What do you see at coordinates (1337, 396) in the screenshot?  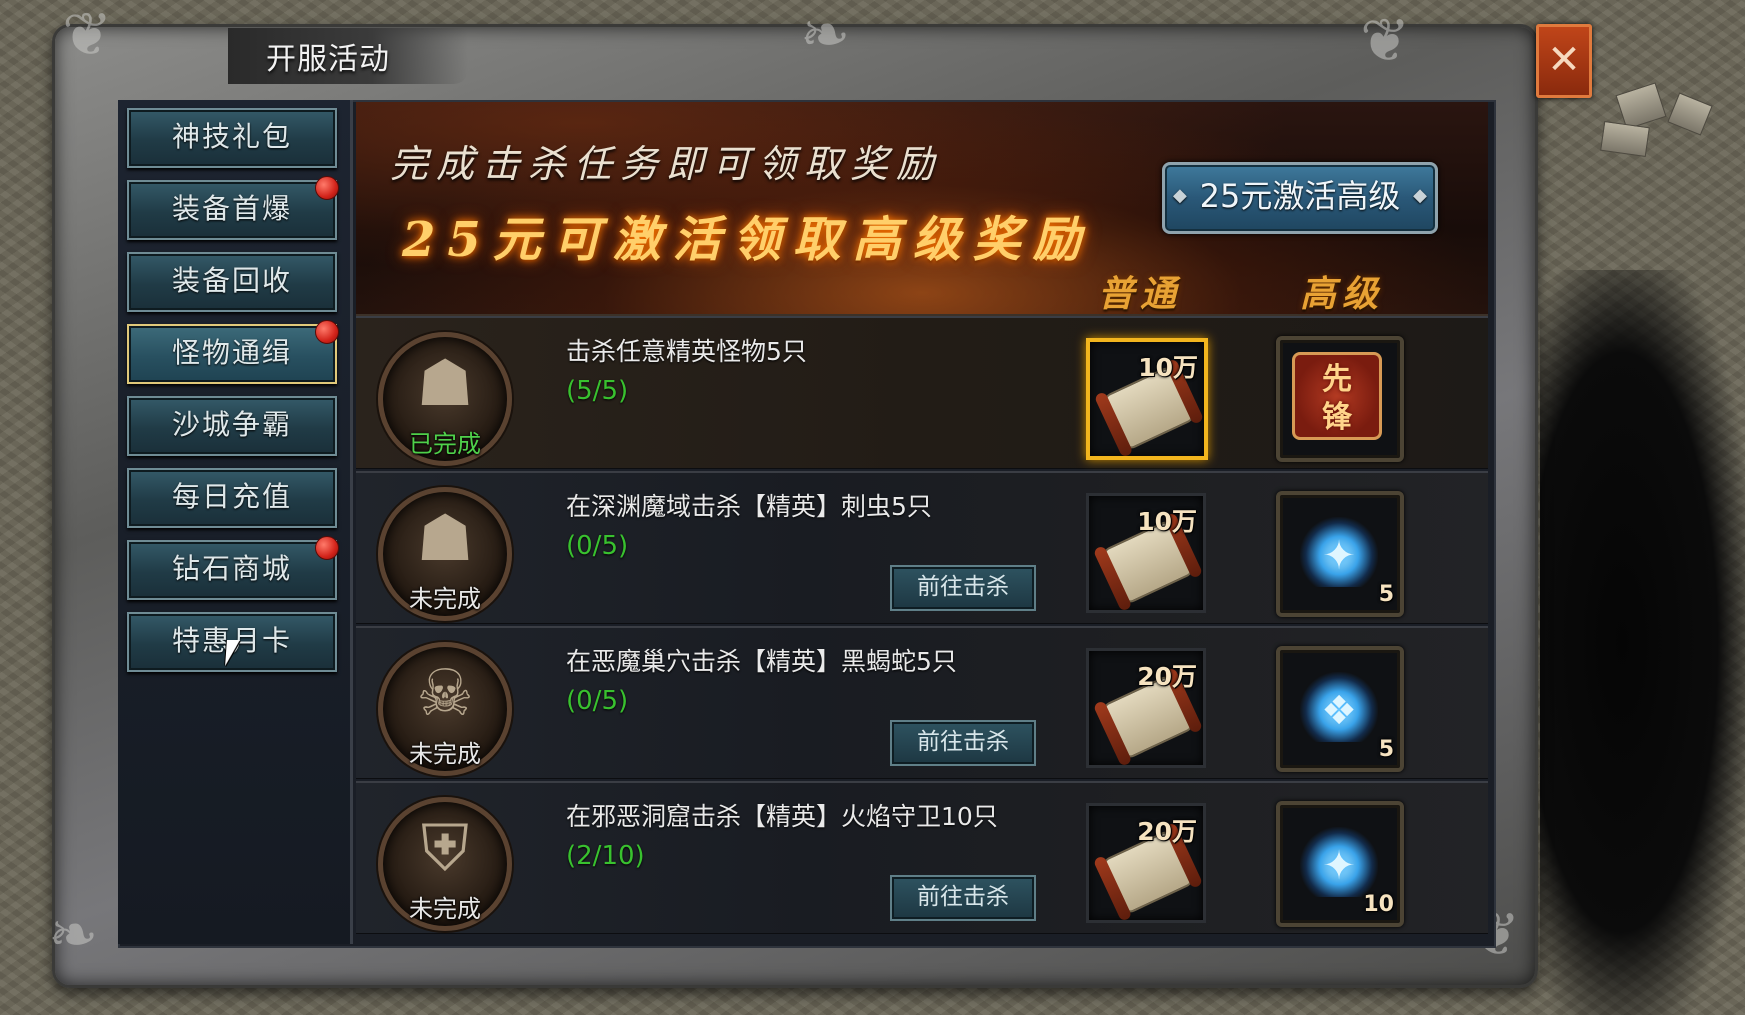 I see `vanguard-title-icon: 先锋` at bounding box center [1337, 396].